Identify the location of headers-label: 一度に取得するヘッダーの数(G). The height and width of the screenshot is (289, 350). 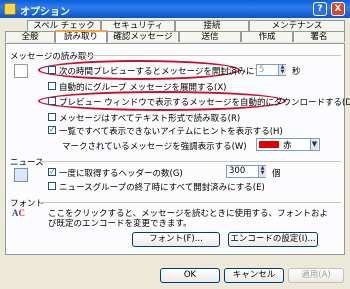
(121, 174).